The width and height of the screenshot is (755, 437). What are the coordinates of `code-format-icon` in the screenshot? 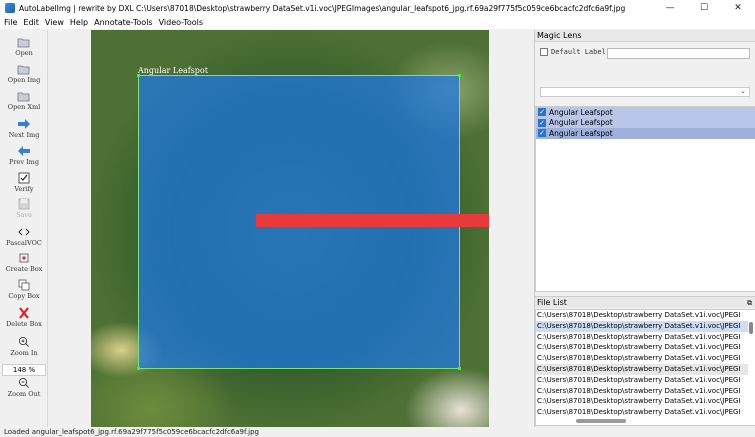 It's located at (24, 232).